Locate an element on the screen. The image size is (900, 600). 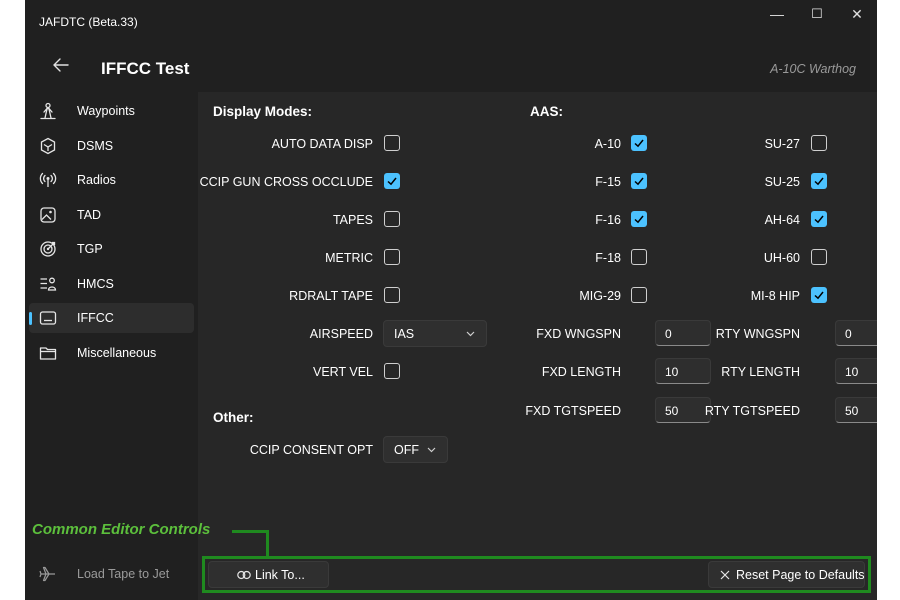
back-button is located at coordinates (61, 66).